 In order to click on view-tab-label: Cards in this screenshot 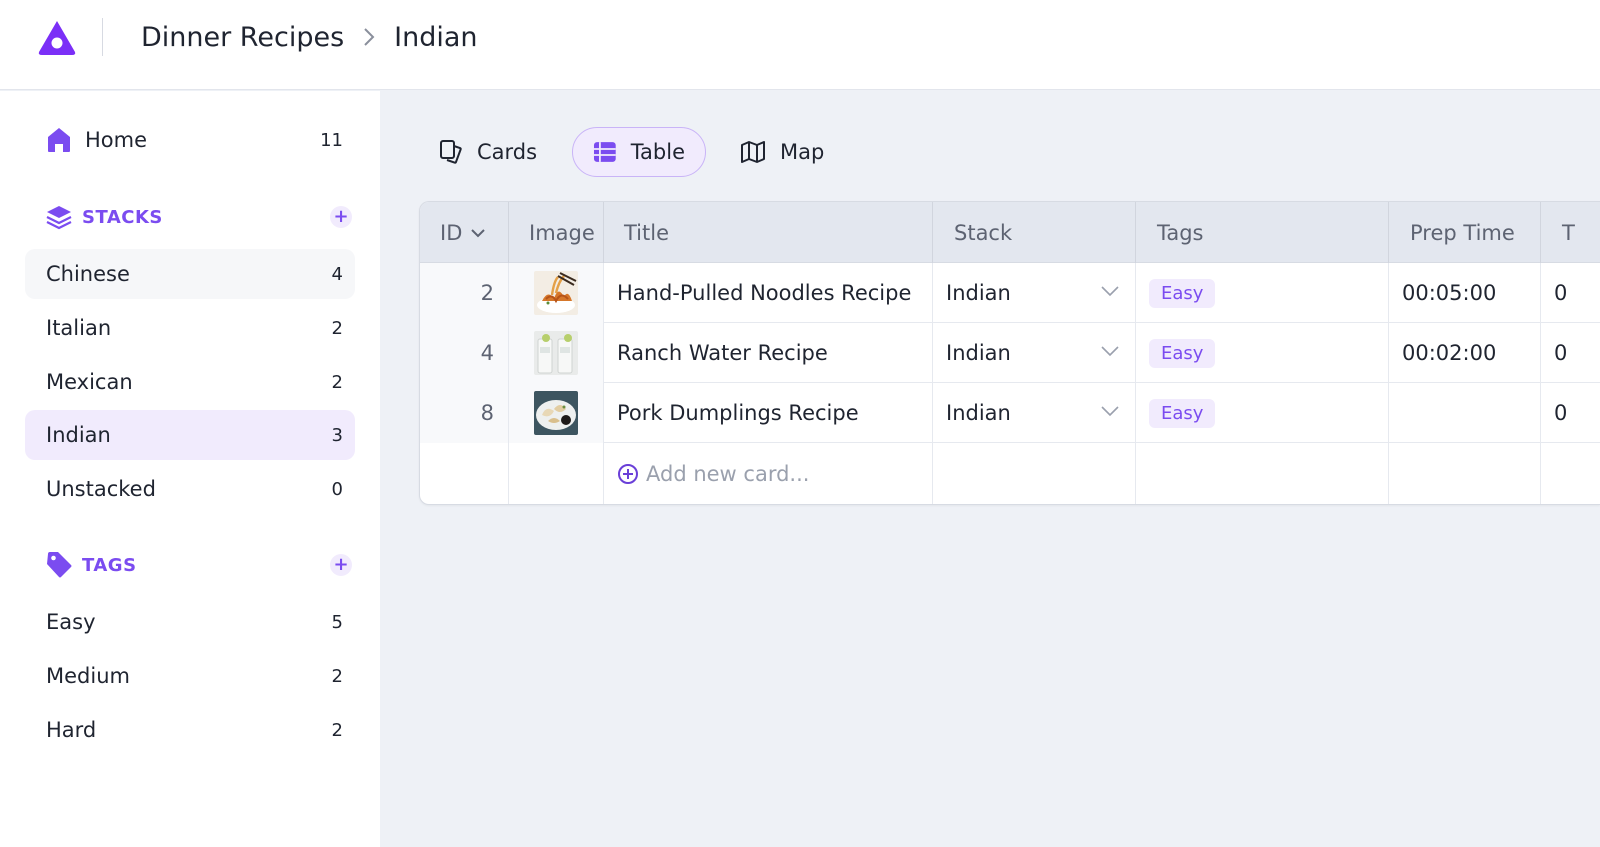, I will do `click(507, 152)`.